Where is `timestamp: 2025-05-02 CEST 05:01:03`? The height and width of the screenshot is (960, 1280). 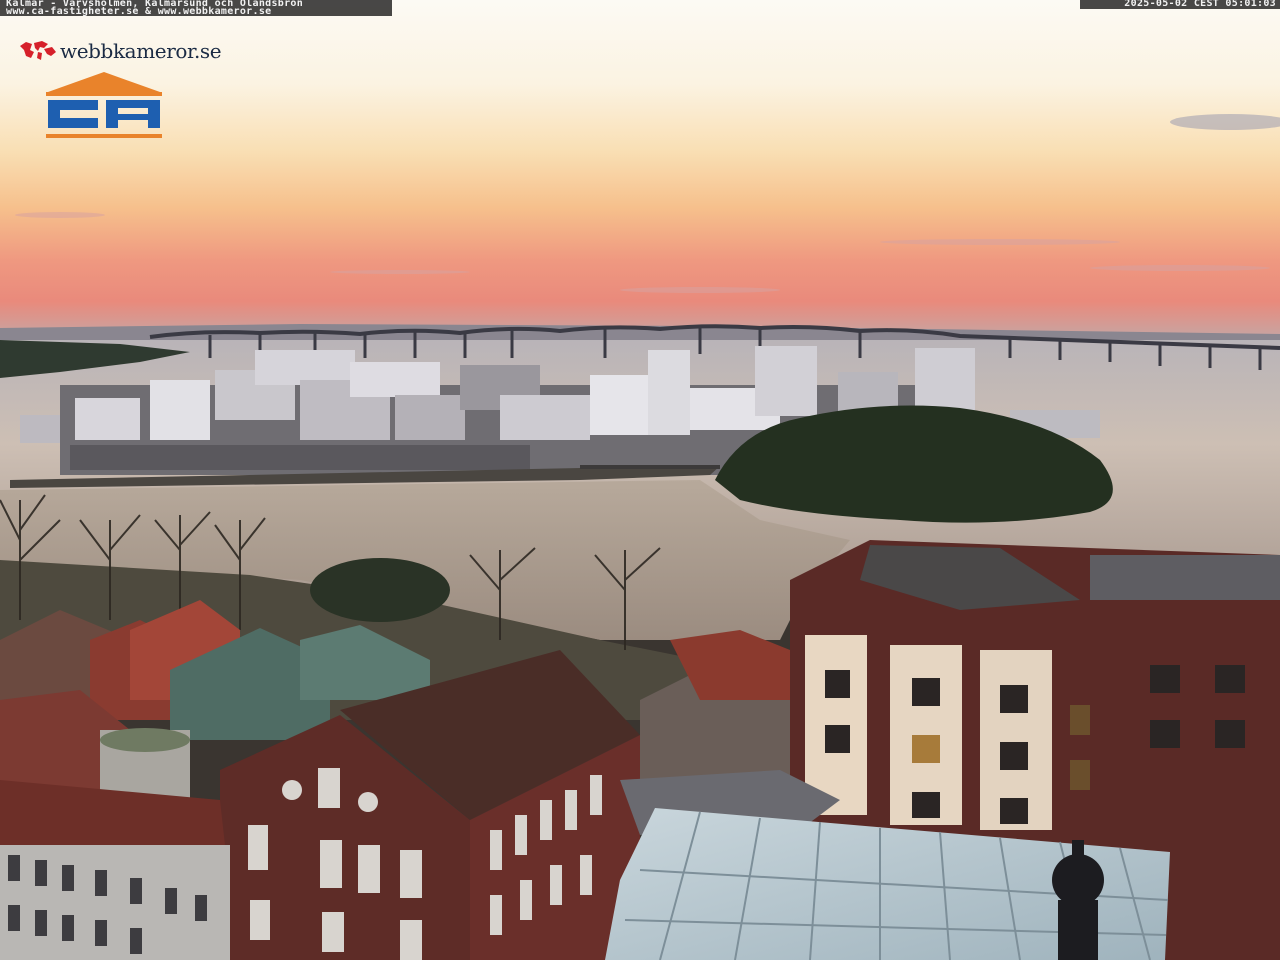
timestamp: 2025-05-02 CEST 05:01:03 is located at coordinates (1200, 4).